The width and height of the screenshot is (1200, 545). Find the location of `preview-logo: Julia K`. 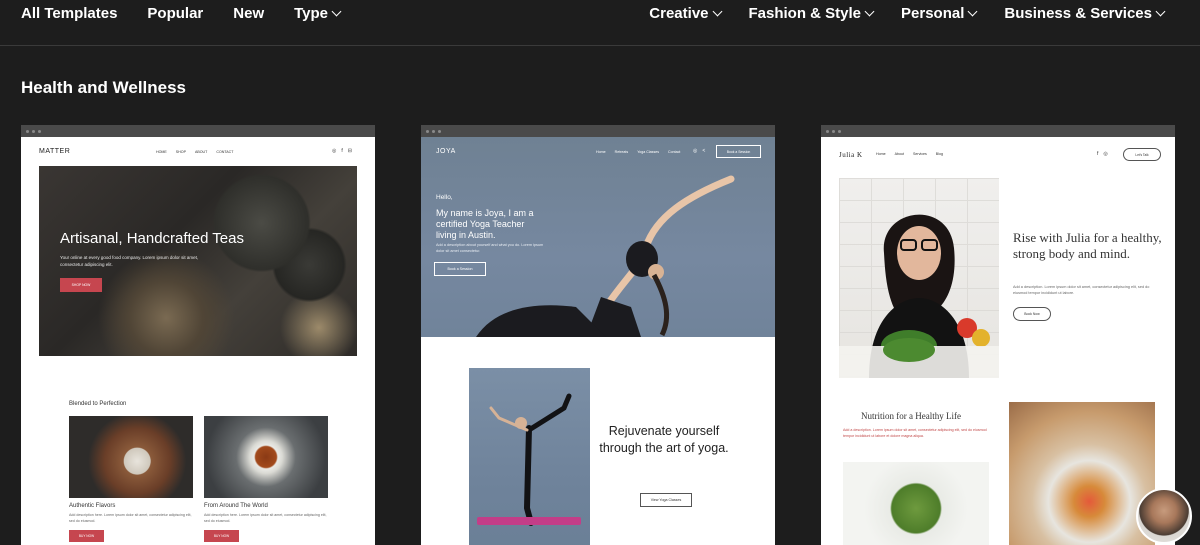

preview-logo: Julia K is located at coordinates (851, 155).